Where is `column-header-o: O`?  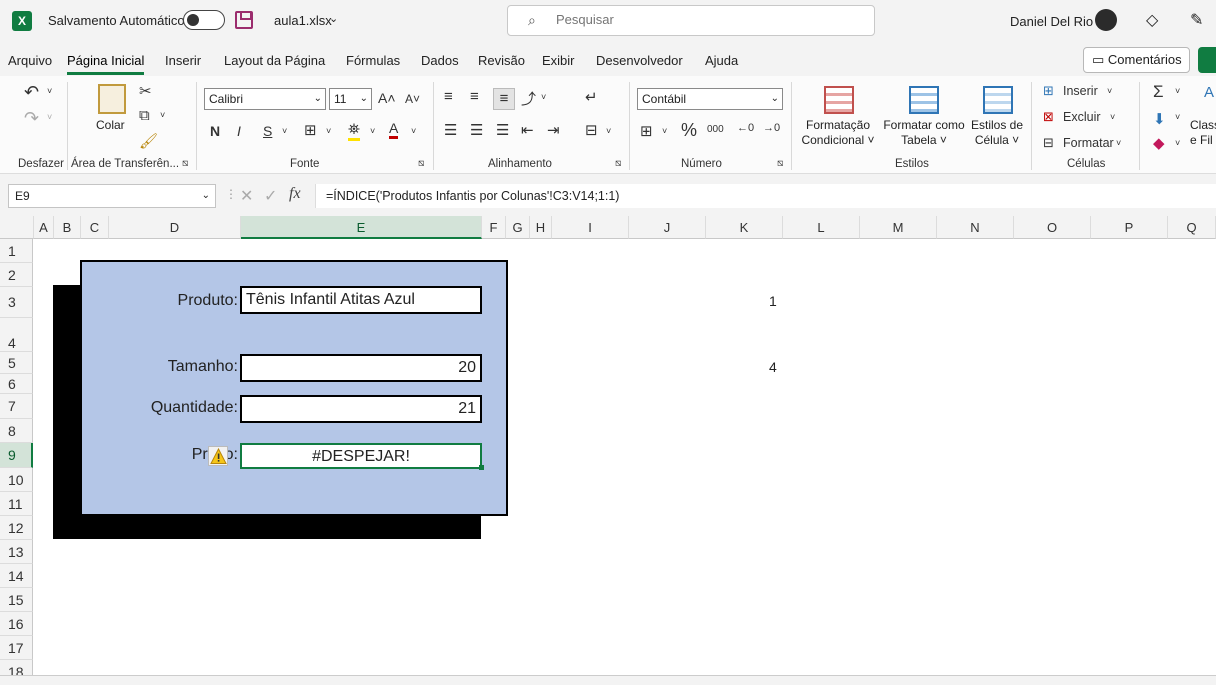 column-header-o: O is located at coordinates (1052, 227).